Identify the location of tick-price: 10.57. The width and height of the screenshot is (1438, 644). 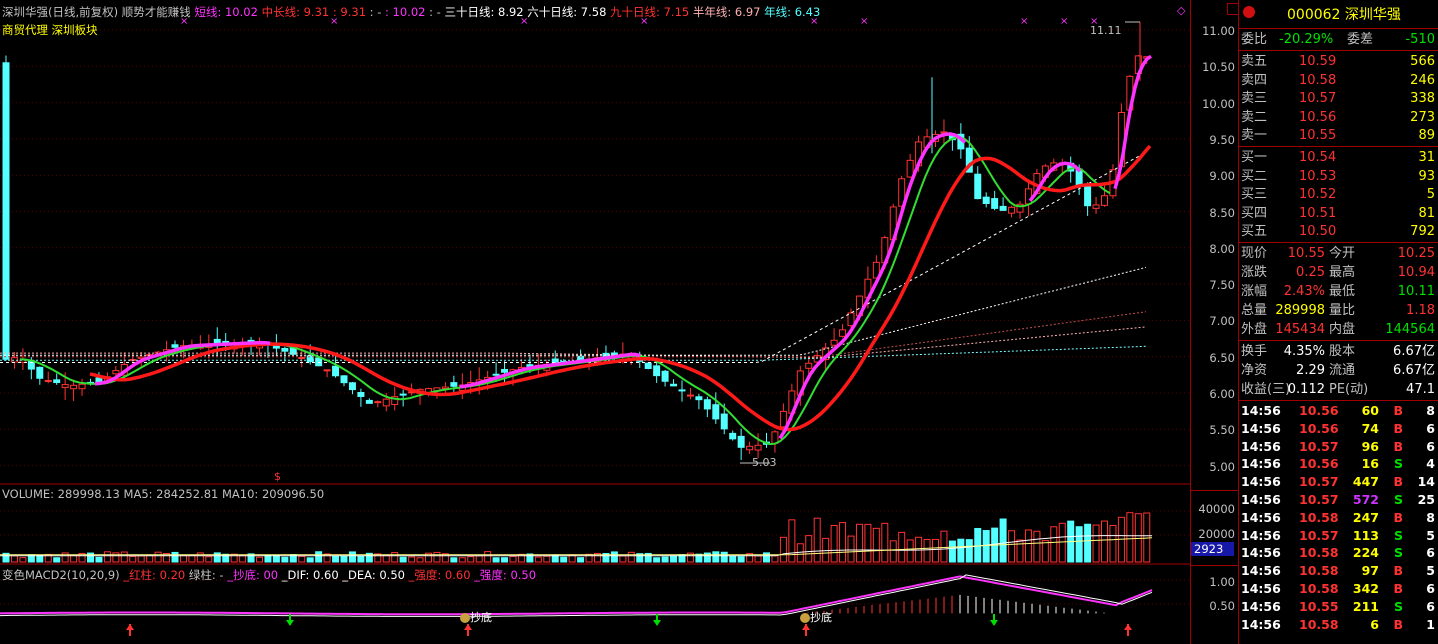
(1319, 535).